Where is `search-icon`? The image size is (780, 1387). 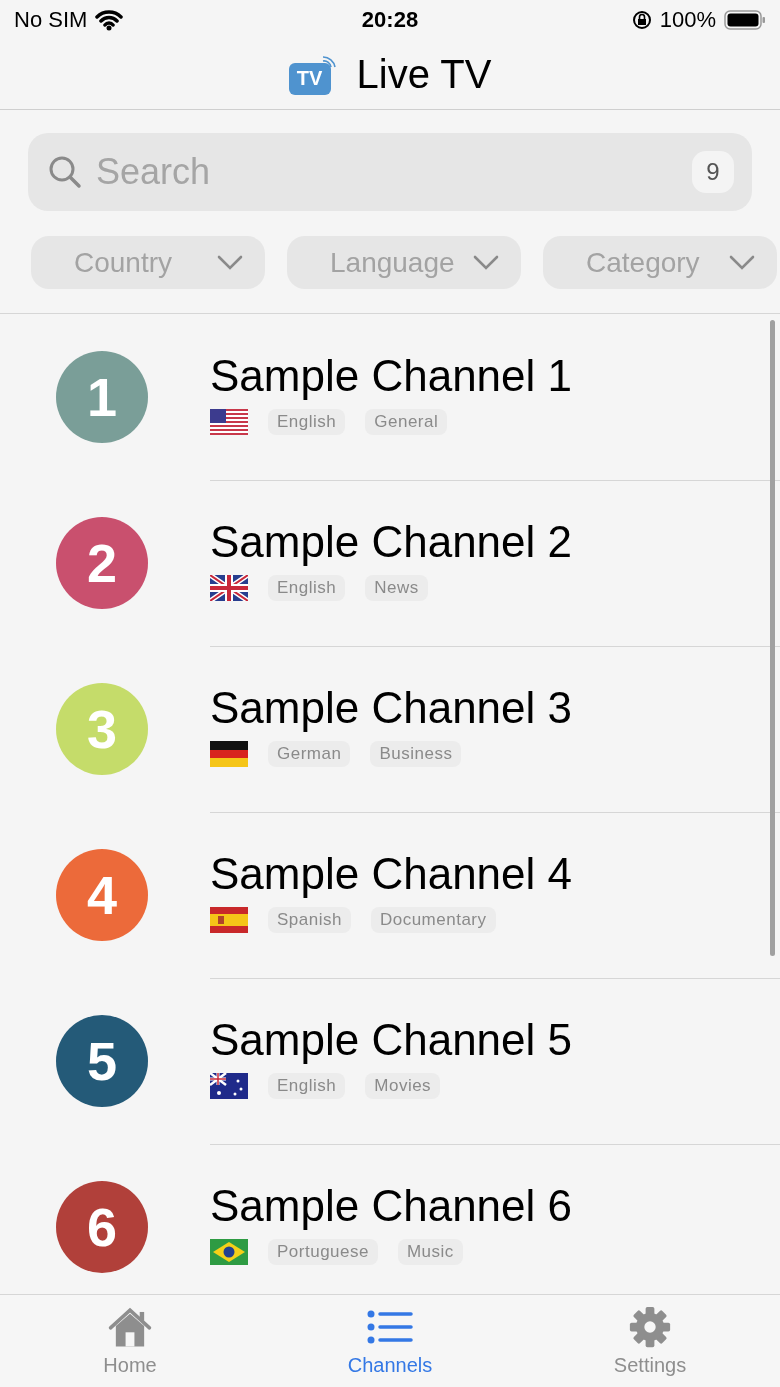
search-icon is located at coordinates (65, 172).